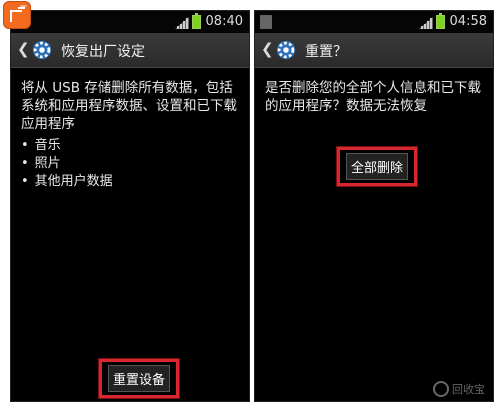 The height and width of the screenshot is (408, 500). I want to click on action-bar: ❮ 重置？, so click(374, 50).